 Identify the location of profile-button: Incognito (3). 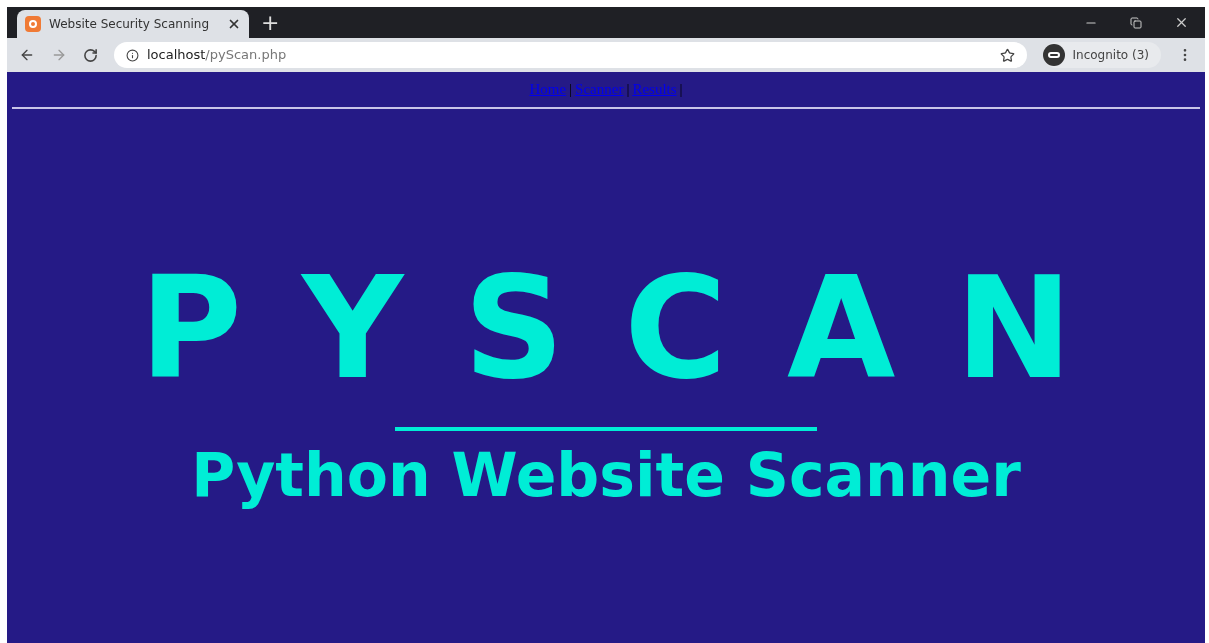
(1101, 55).